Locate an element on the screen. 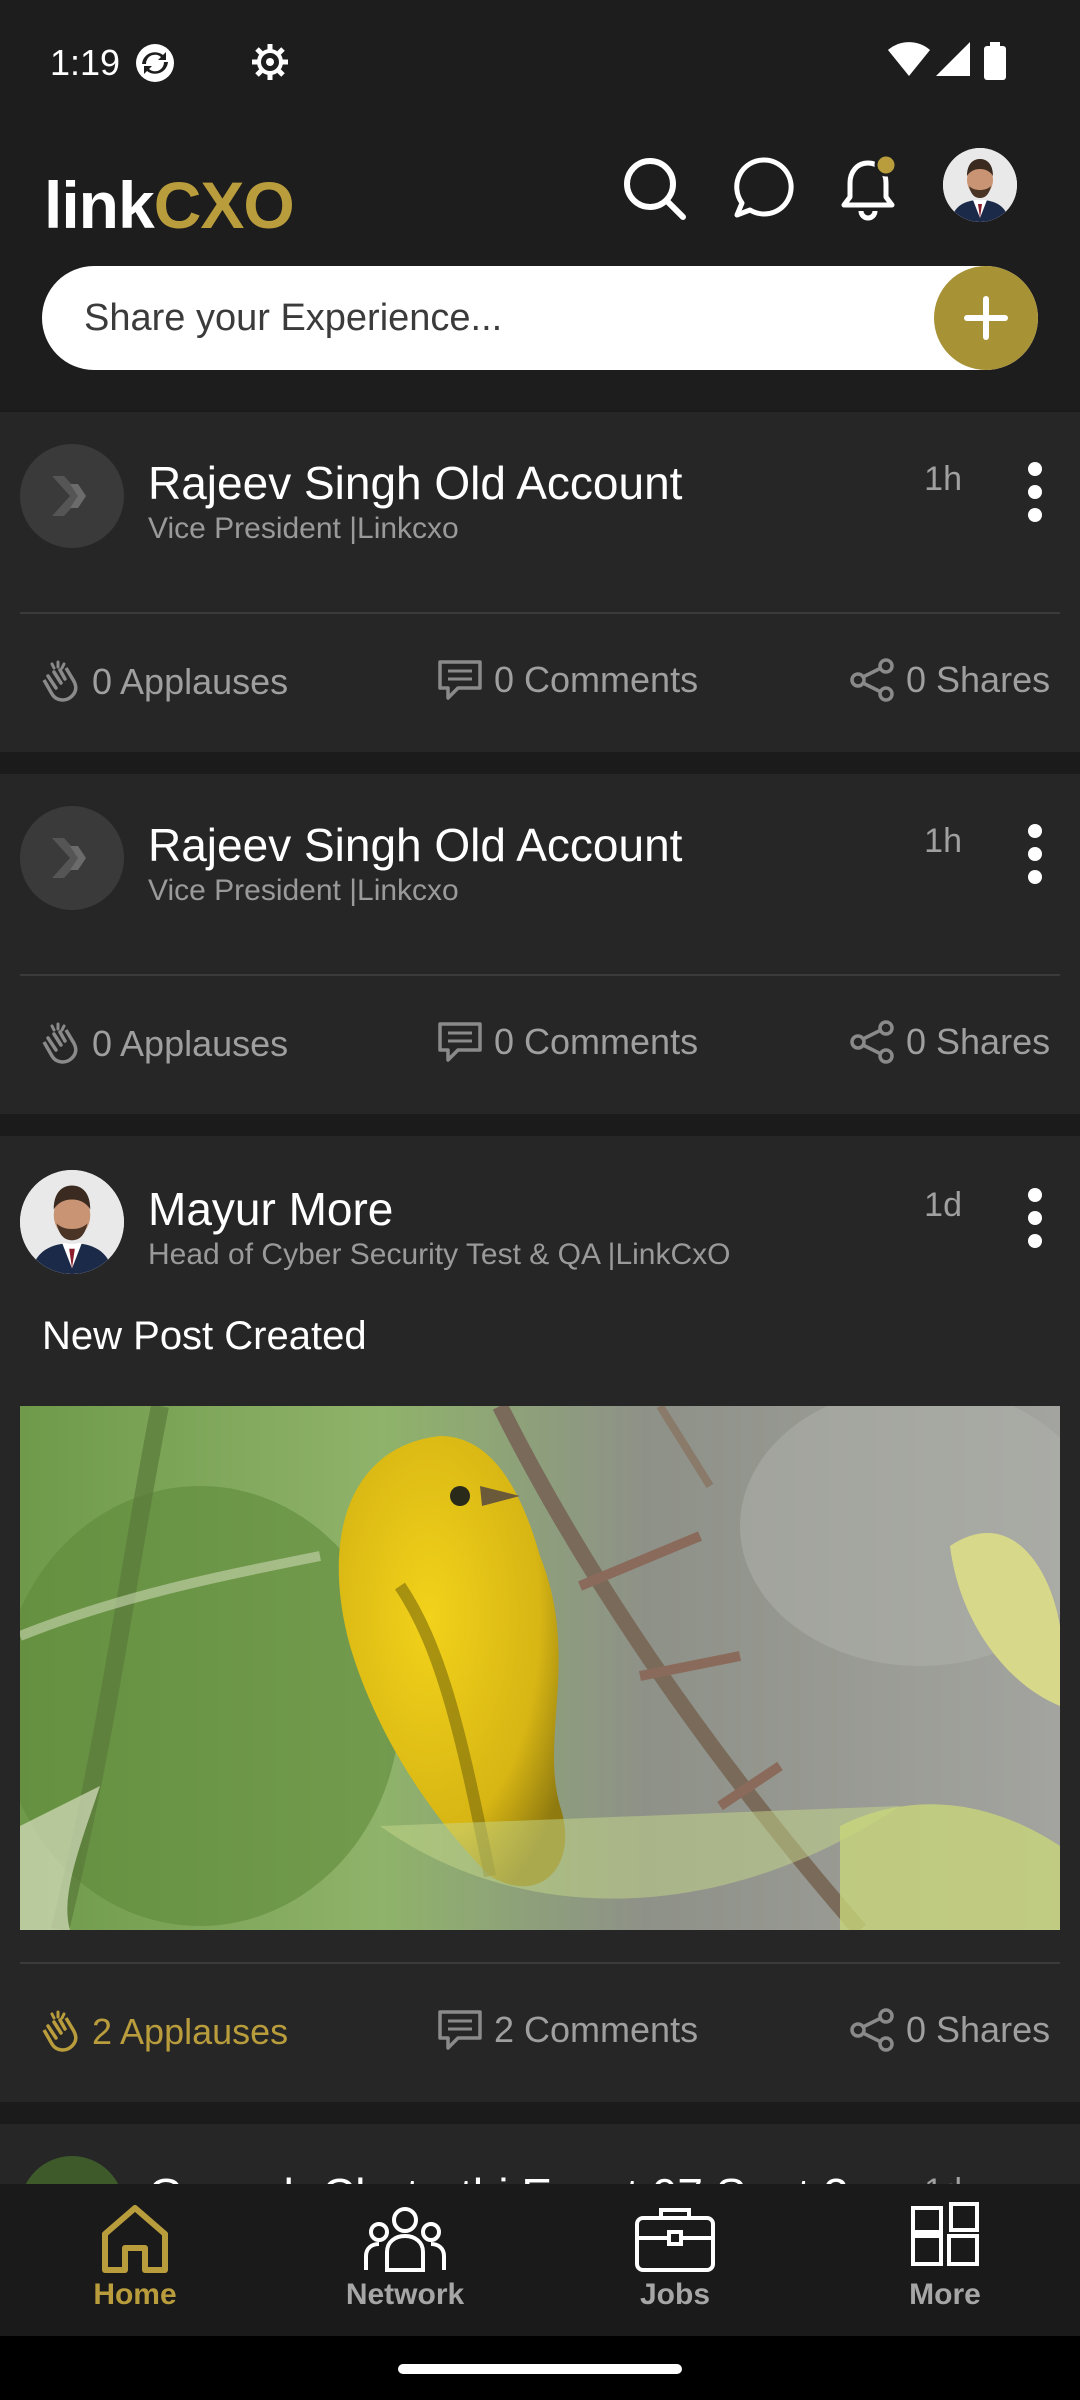 The height and width of the screenshot is (2400, 1080). profile-avatar is located at coordinates (980, 185).